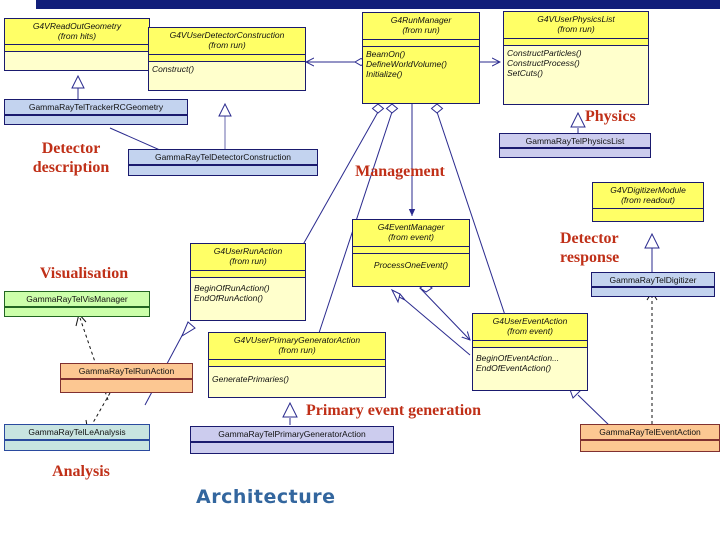  Describe the element at coordinates (575, 141) in the screenshot. I see `class-header: GammaRayTelPhysicsList` at that location.